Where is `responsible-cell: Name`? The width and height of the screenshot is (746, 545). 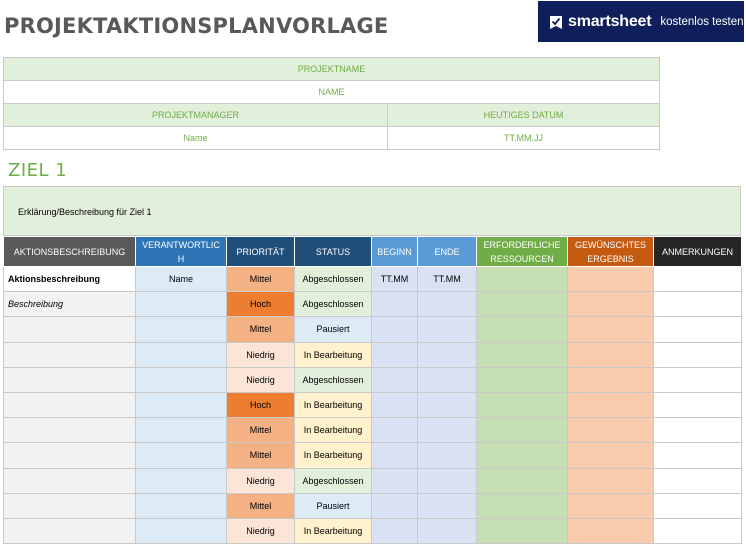 responsible-cell: Name is located at coordinates (181, 279).